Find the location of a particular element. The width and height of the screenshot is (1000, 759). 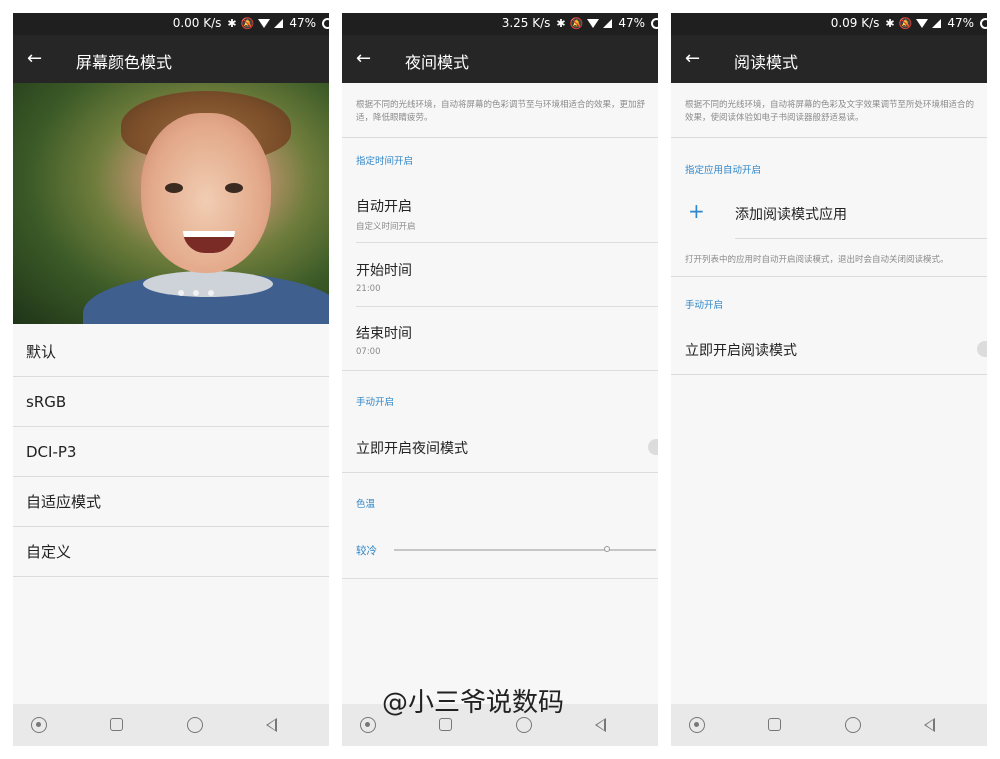

section-color-temp: 色温 is located at coordinates (366, 504).